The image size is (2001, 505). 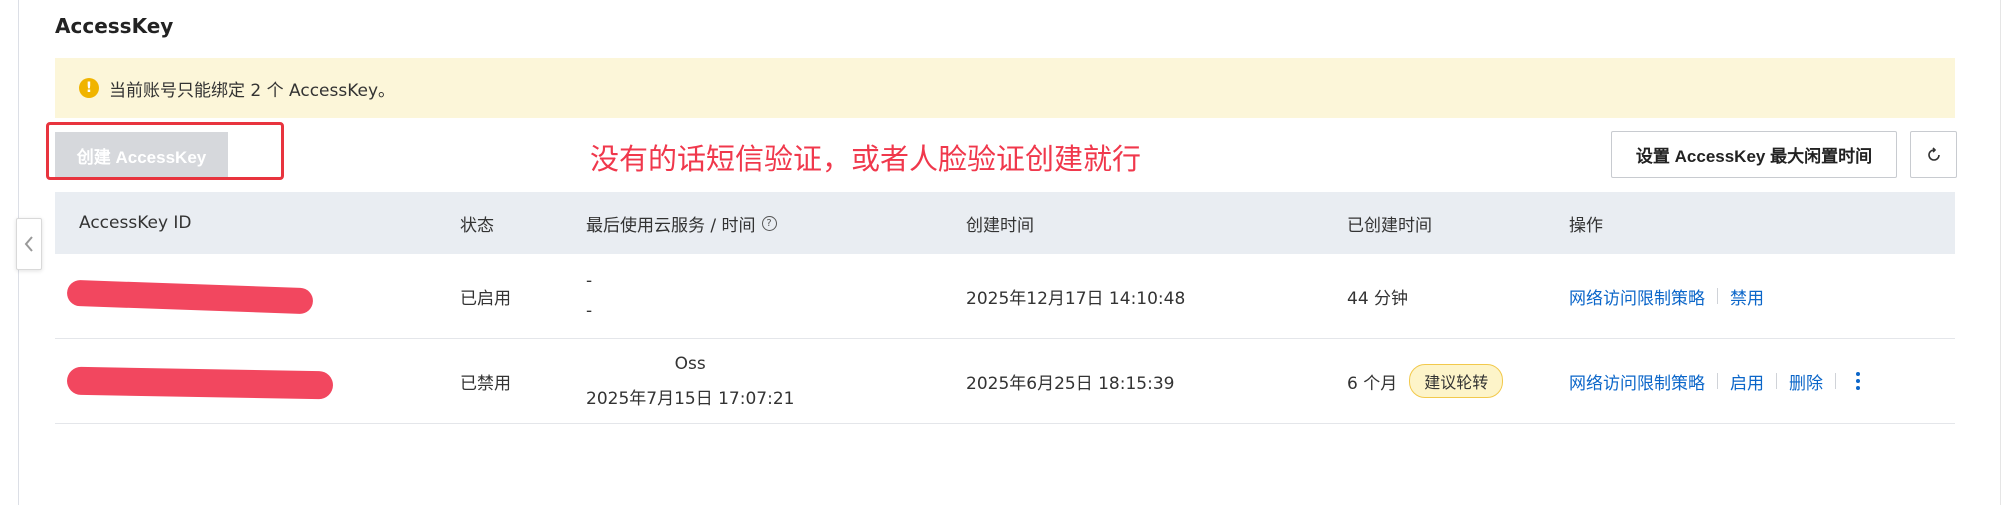 I want to click on annotation-highlight-box, so click(x=165, y=151).